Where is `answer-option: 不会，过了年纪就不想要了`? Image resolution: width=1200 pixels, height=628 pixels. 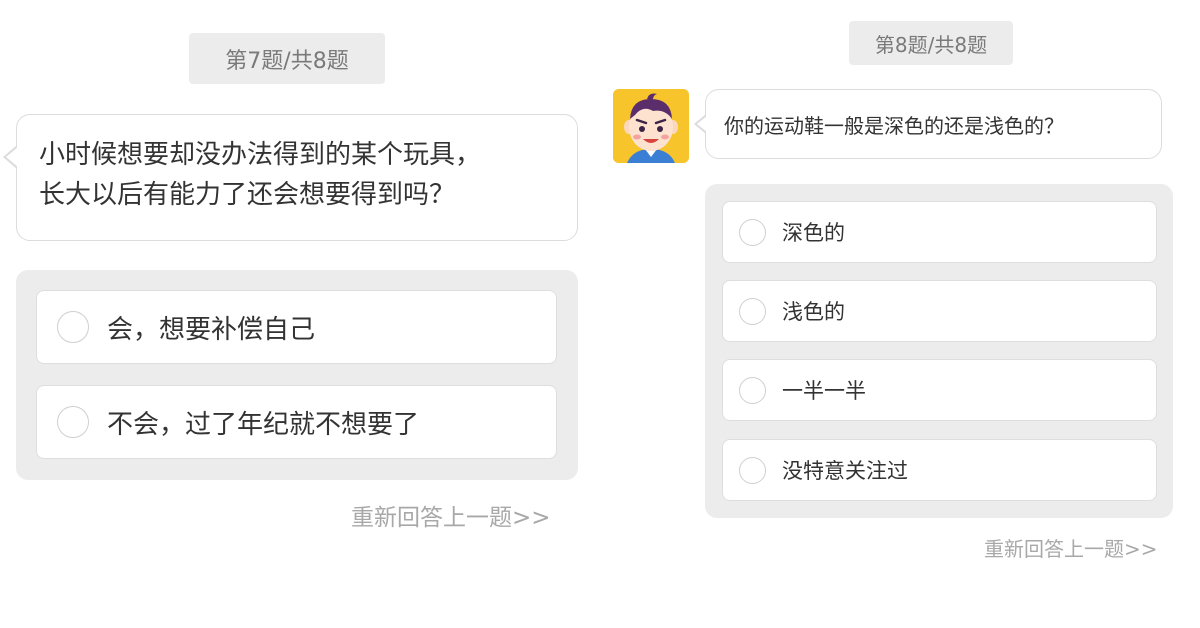 answer-option: 不会，过了年纪就不想要了 is located at coordinates (296, 422).